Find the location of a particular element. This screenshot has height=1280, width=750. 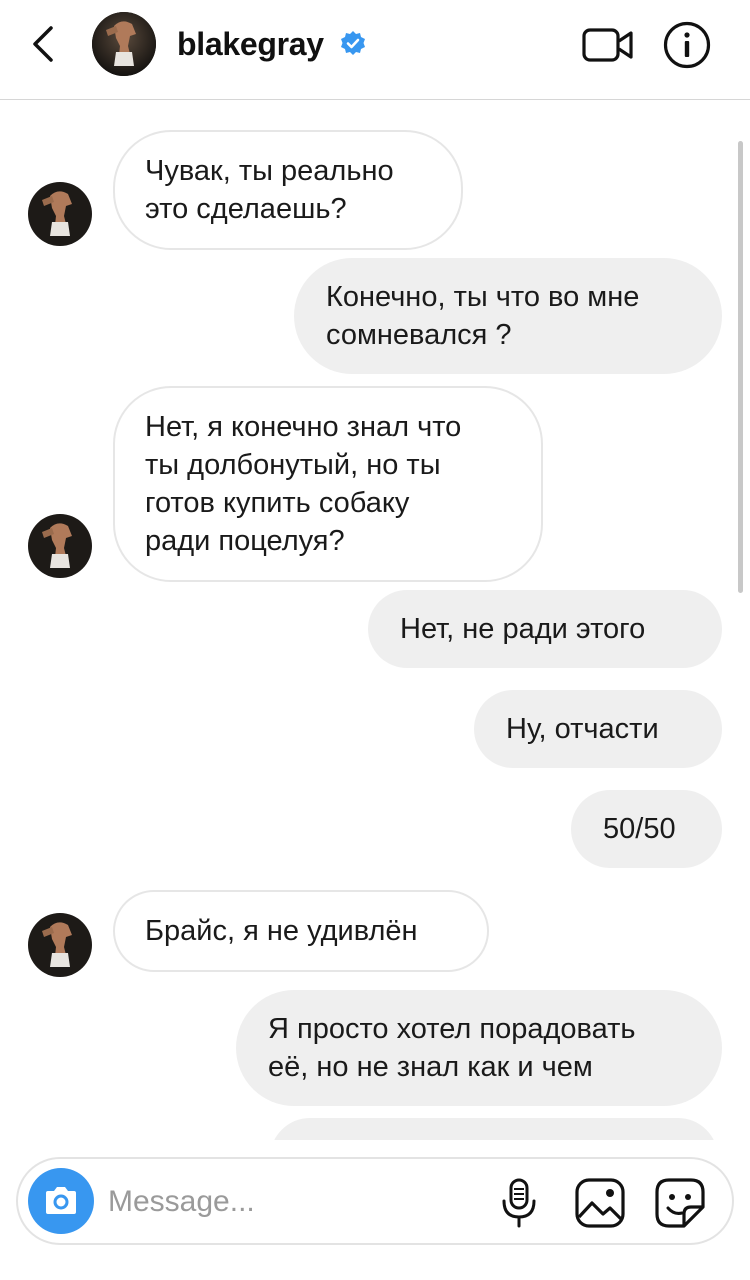

microphone-icon is located at coordinates (519, 1203).